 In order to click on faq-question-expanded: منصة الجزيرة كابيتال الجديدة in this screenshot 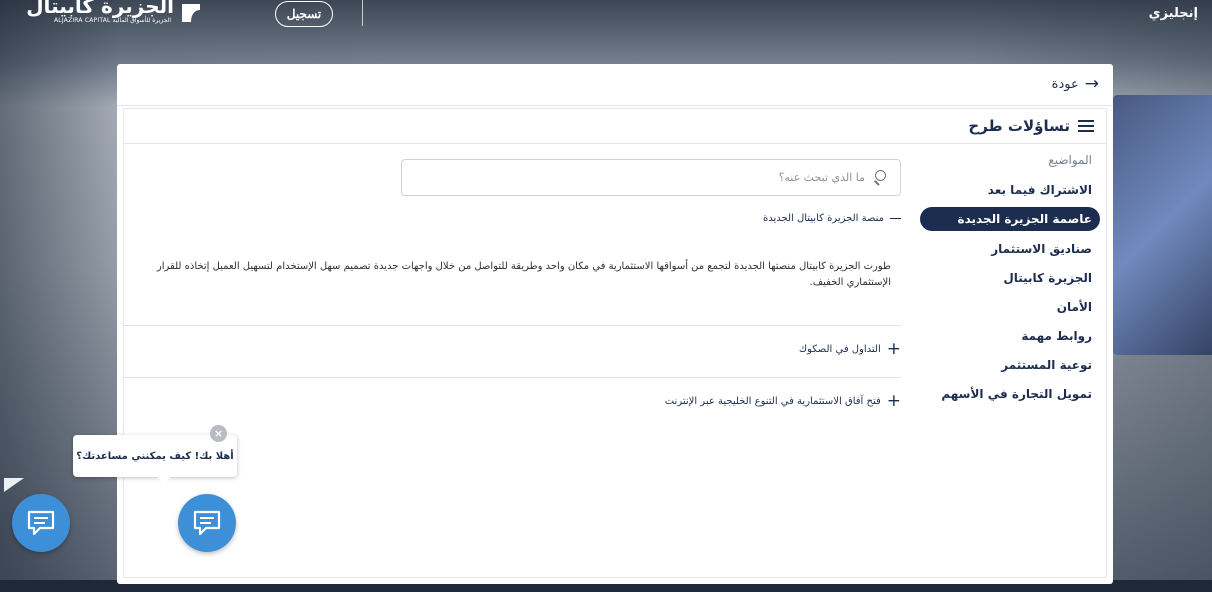, I will do `click(832, 218)`.